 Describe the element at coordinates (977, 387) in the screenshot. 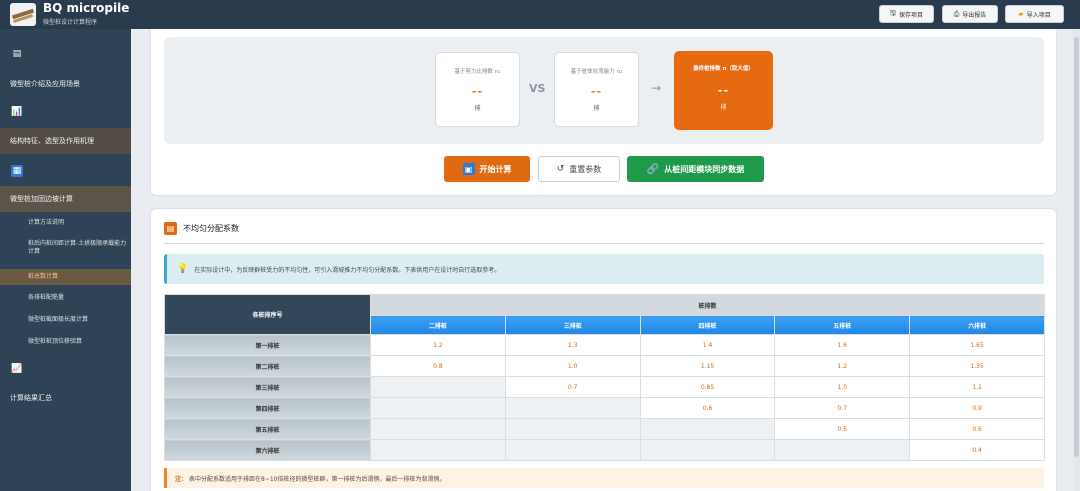

I see `table-cell: 1.1` at that location.